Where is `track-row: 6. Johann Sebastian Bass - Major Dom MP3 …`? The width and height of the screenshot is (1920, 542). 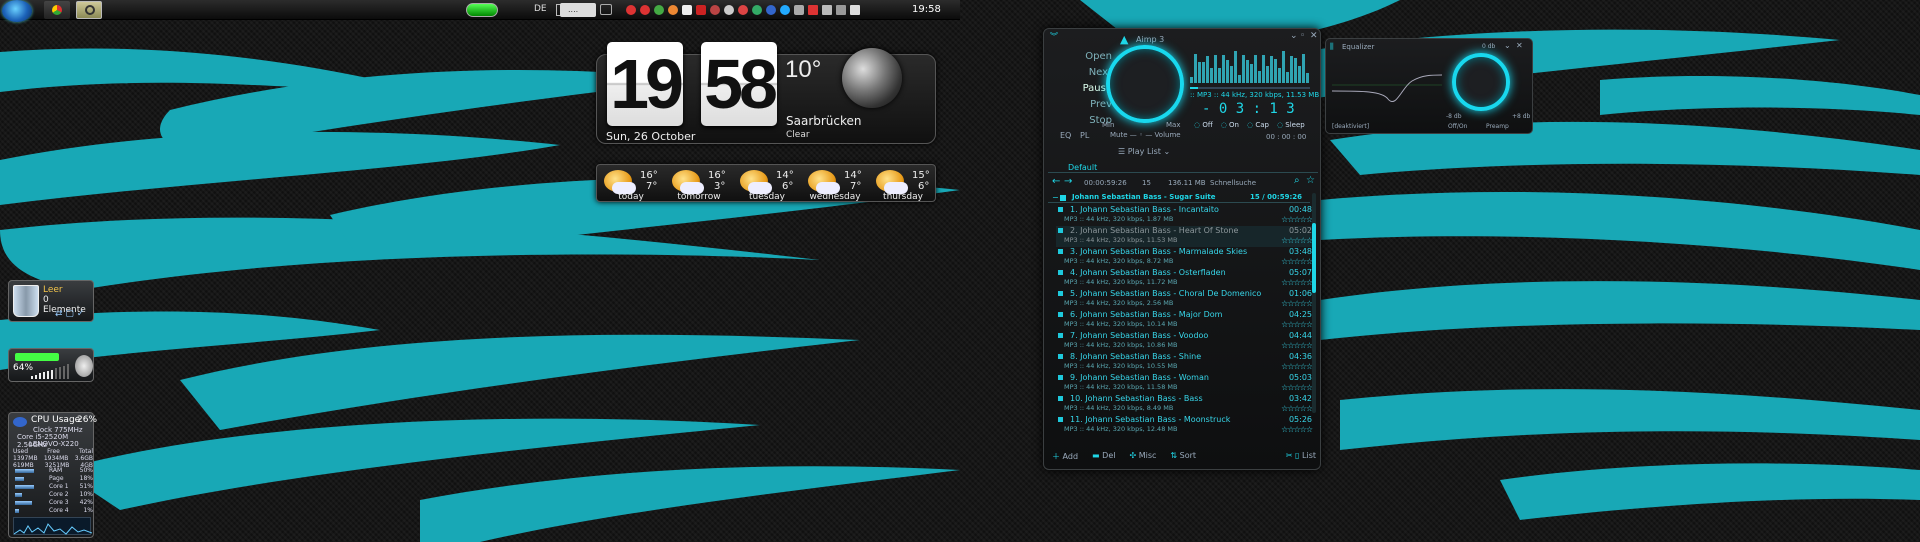
track-row: 6. Johann Sebastian Bass - Major Dom MP3 … is located at coordinates (1184, 320).